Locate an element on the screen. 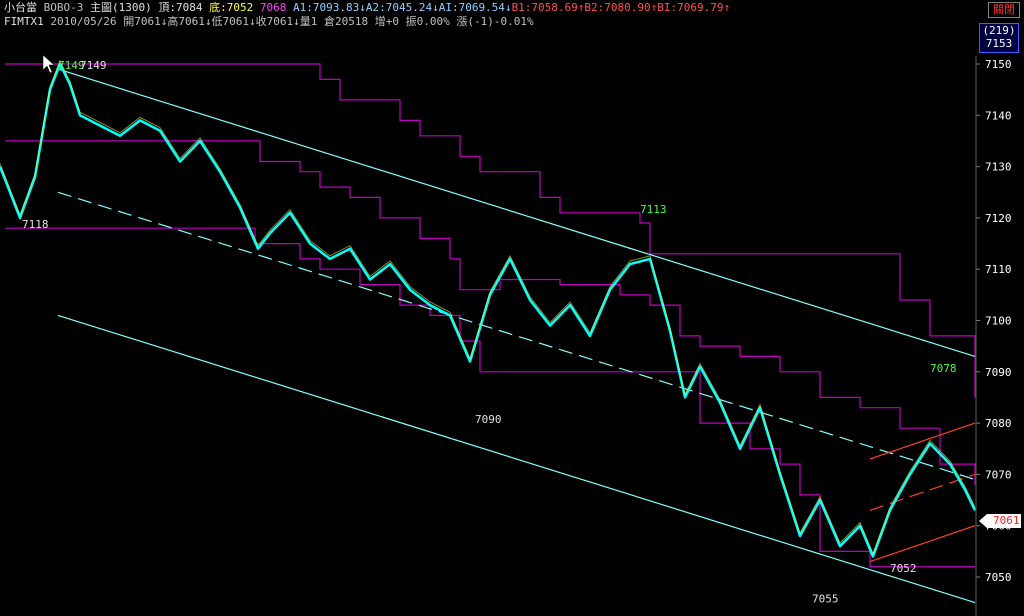 This screenshot has width=1024, height=616. y-axis-tick-label: 7110 is located at coordinates (998, 269).